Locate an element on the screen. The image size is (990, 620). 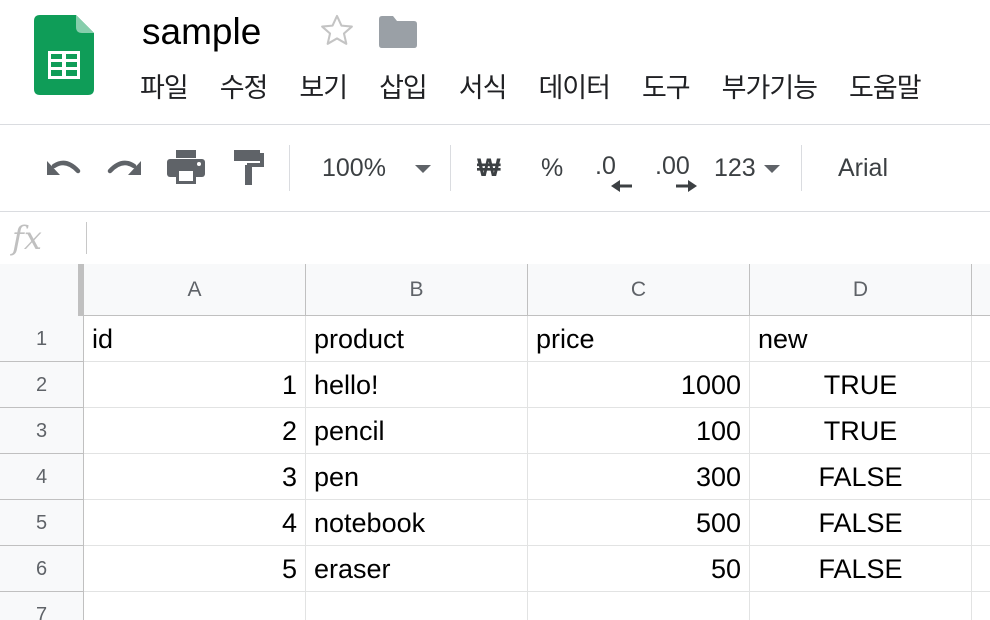
cell-d3: TRUE is located at coordinates (861, 431).